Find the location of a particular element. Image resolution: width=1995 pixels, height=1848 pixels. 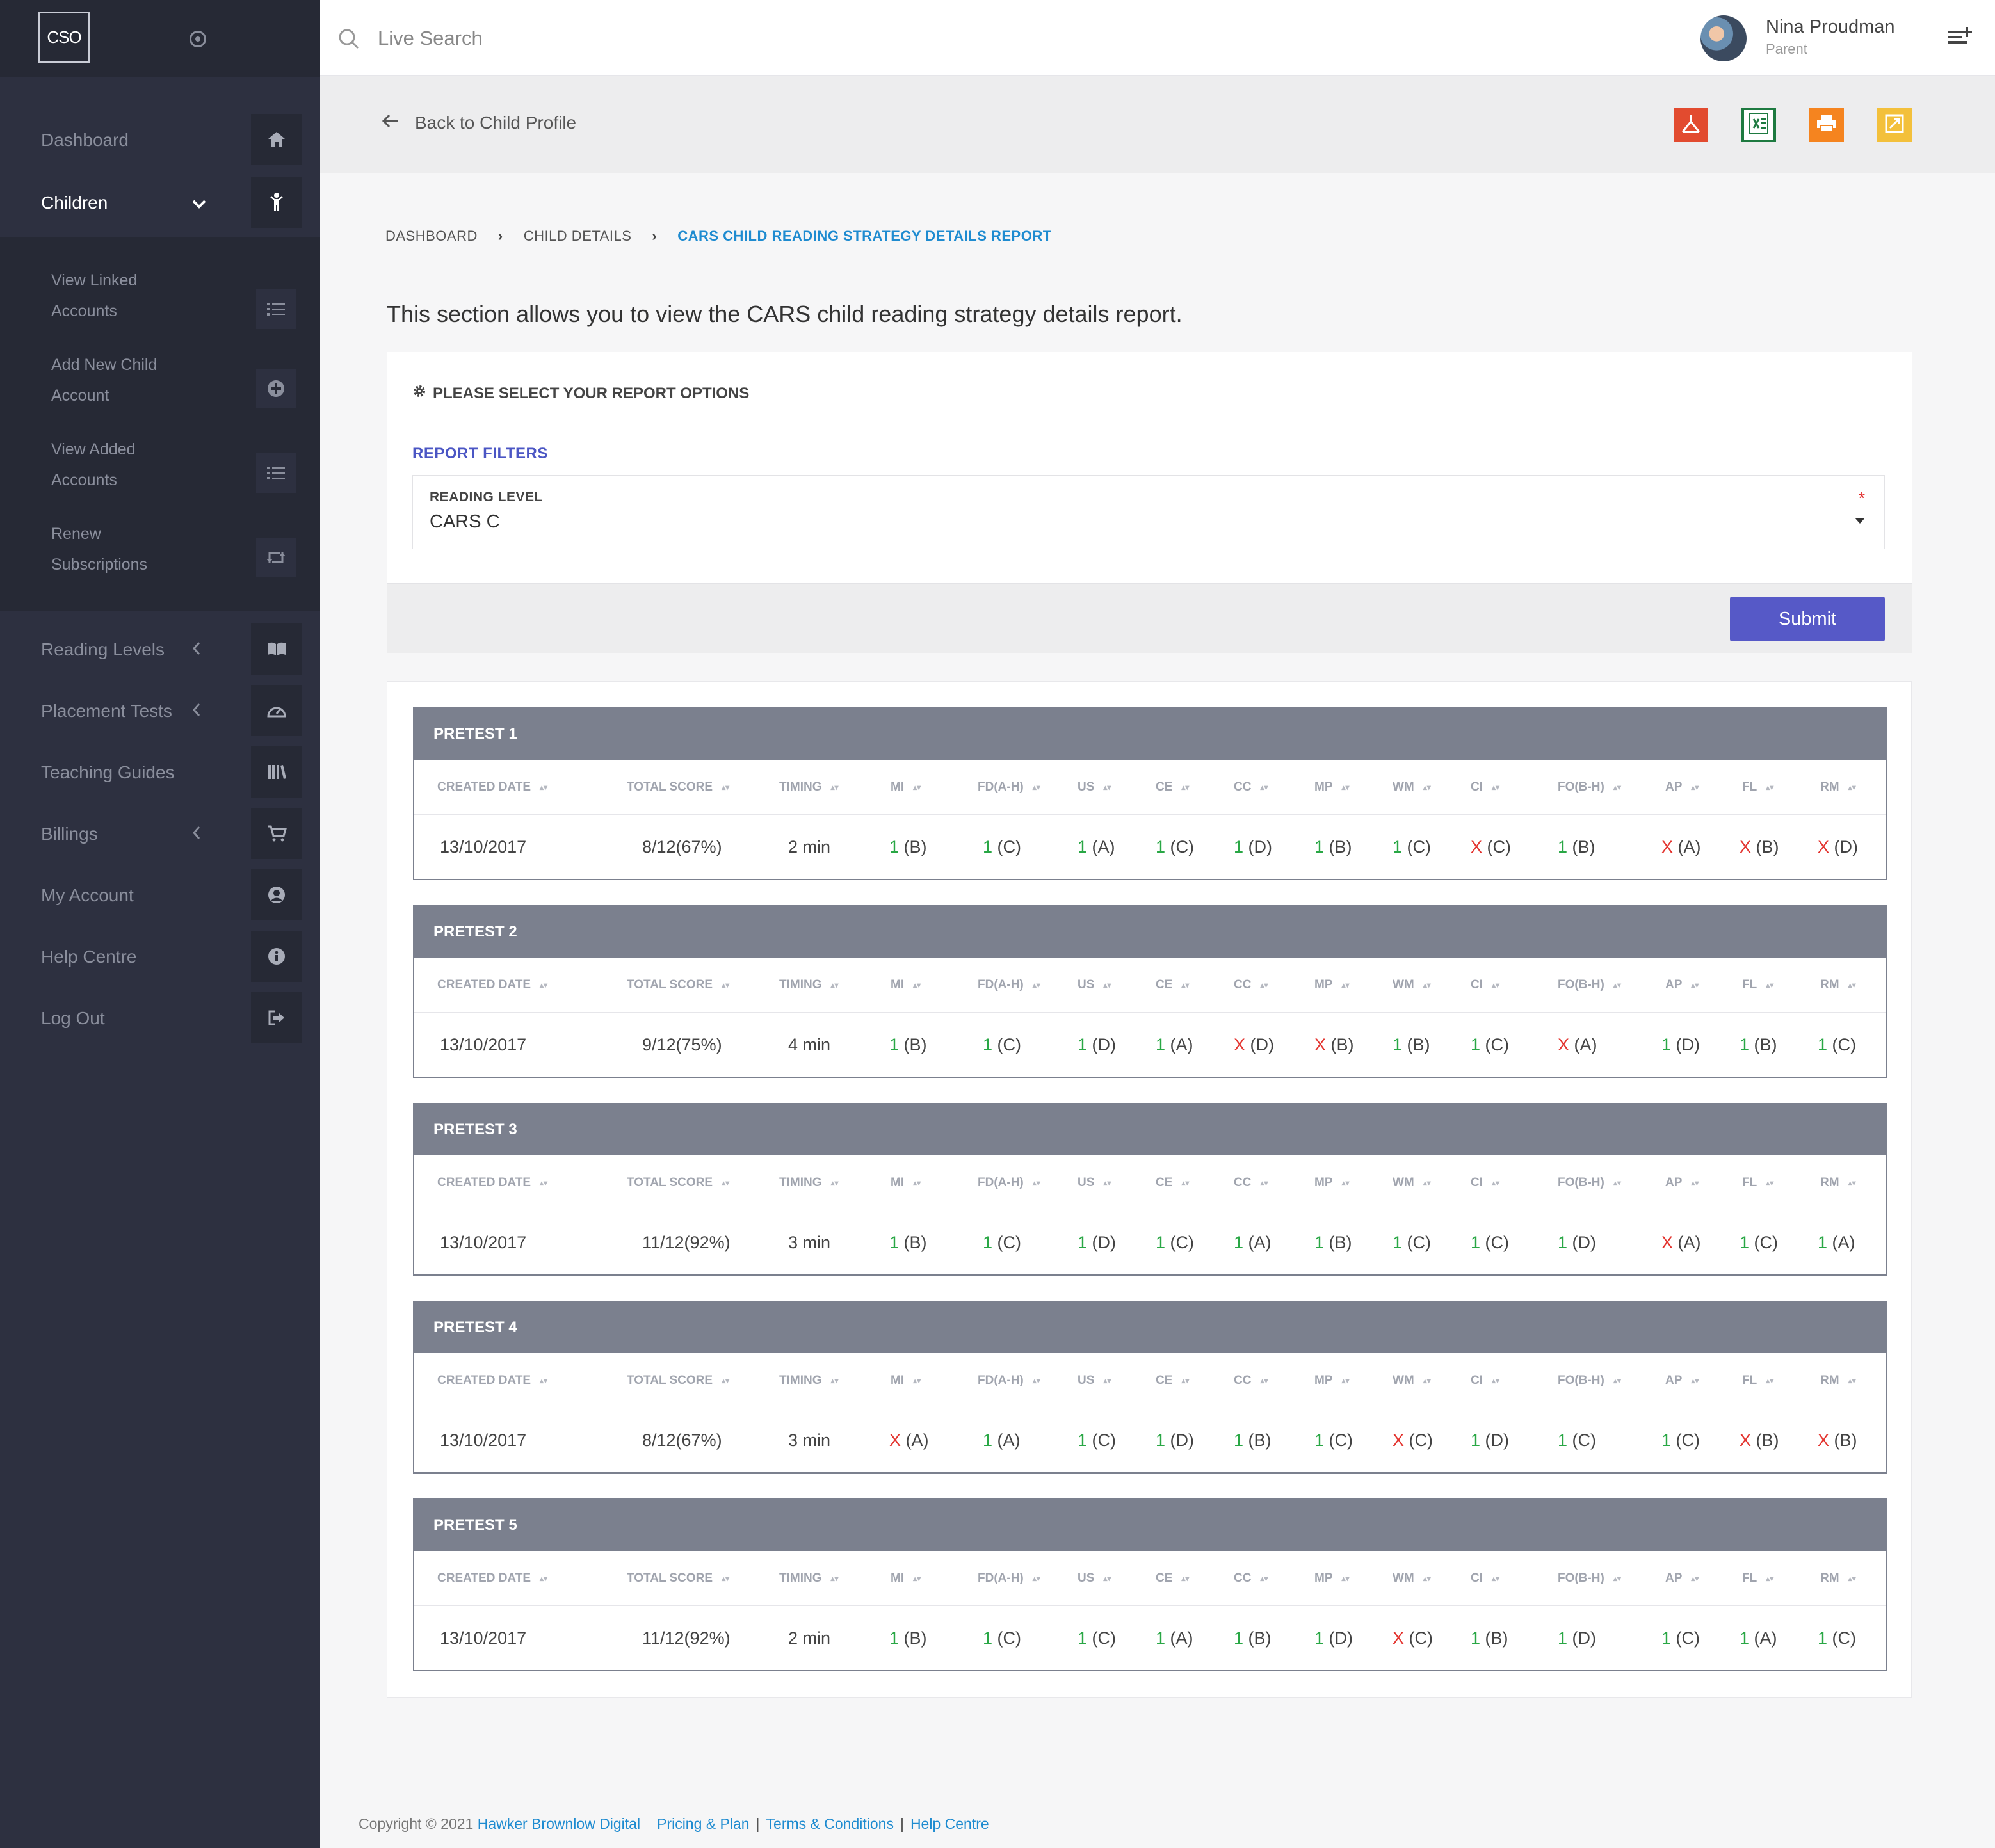

reading-level-select: READING LEVEL CARS C * is located at coordinates (1148, 512).